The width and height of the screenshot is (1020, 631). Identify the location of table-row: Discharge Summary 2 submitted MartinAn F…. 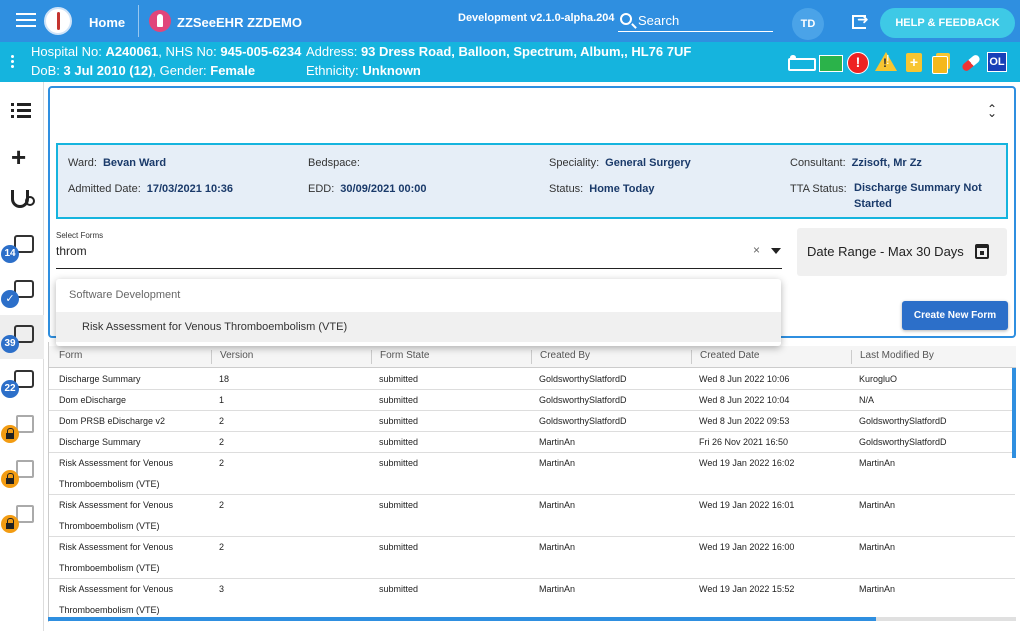
(532, 442).